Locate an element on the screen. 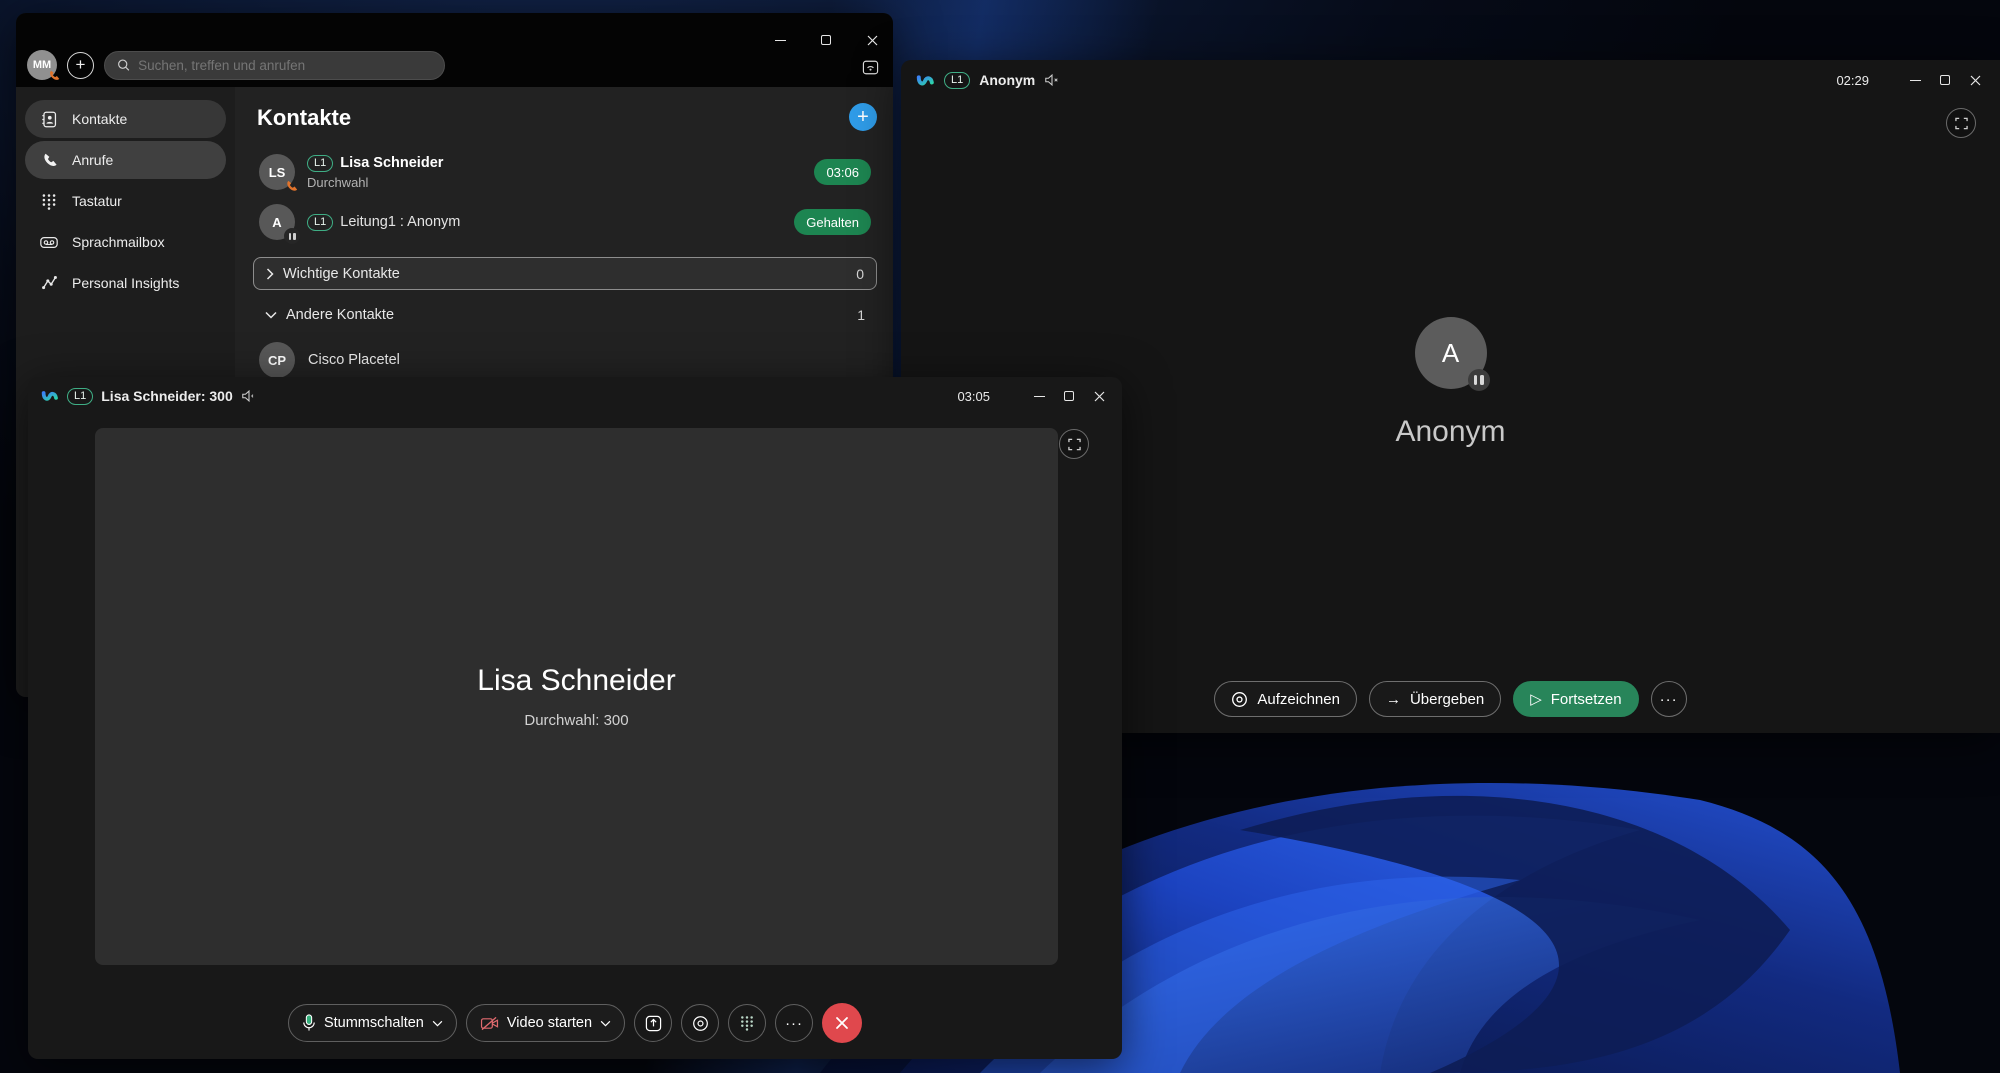  window-title: Lisa Schneider: 300 is located at coordinates (167, 396).